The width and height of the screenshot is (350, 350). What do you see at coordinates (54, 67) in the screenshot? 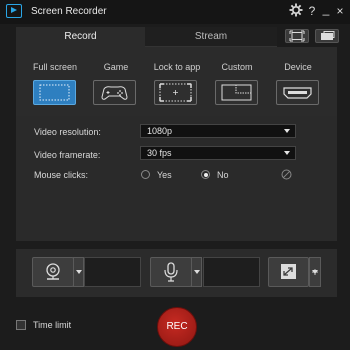
I see `mode-label-full-screen: Full screen` at bounding box center [54, 67].